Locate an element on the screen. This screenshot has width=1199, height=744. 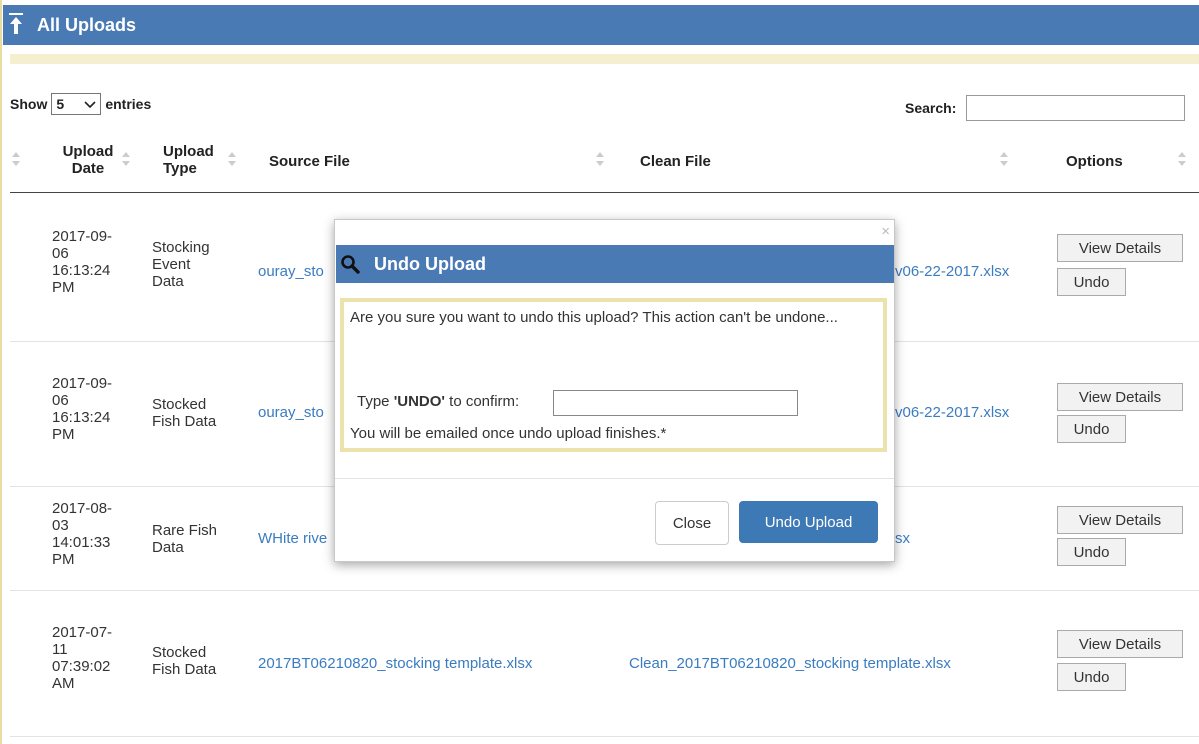
column-header-upload-date: Upload Date is located at coordinates (88, 160).